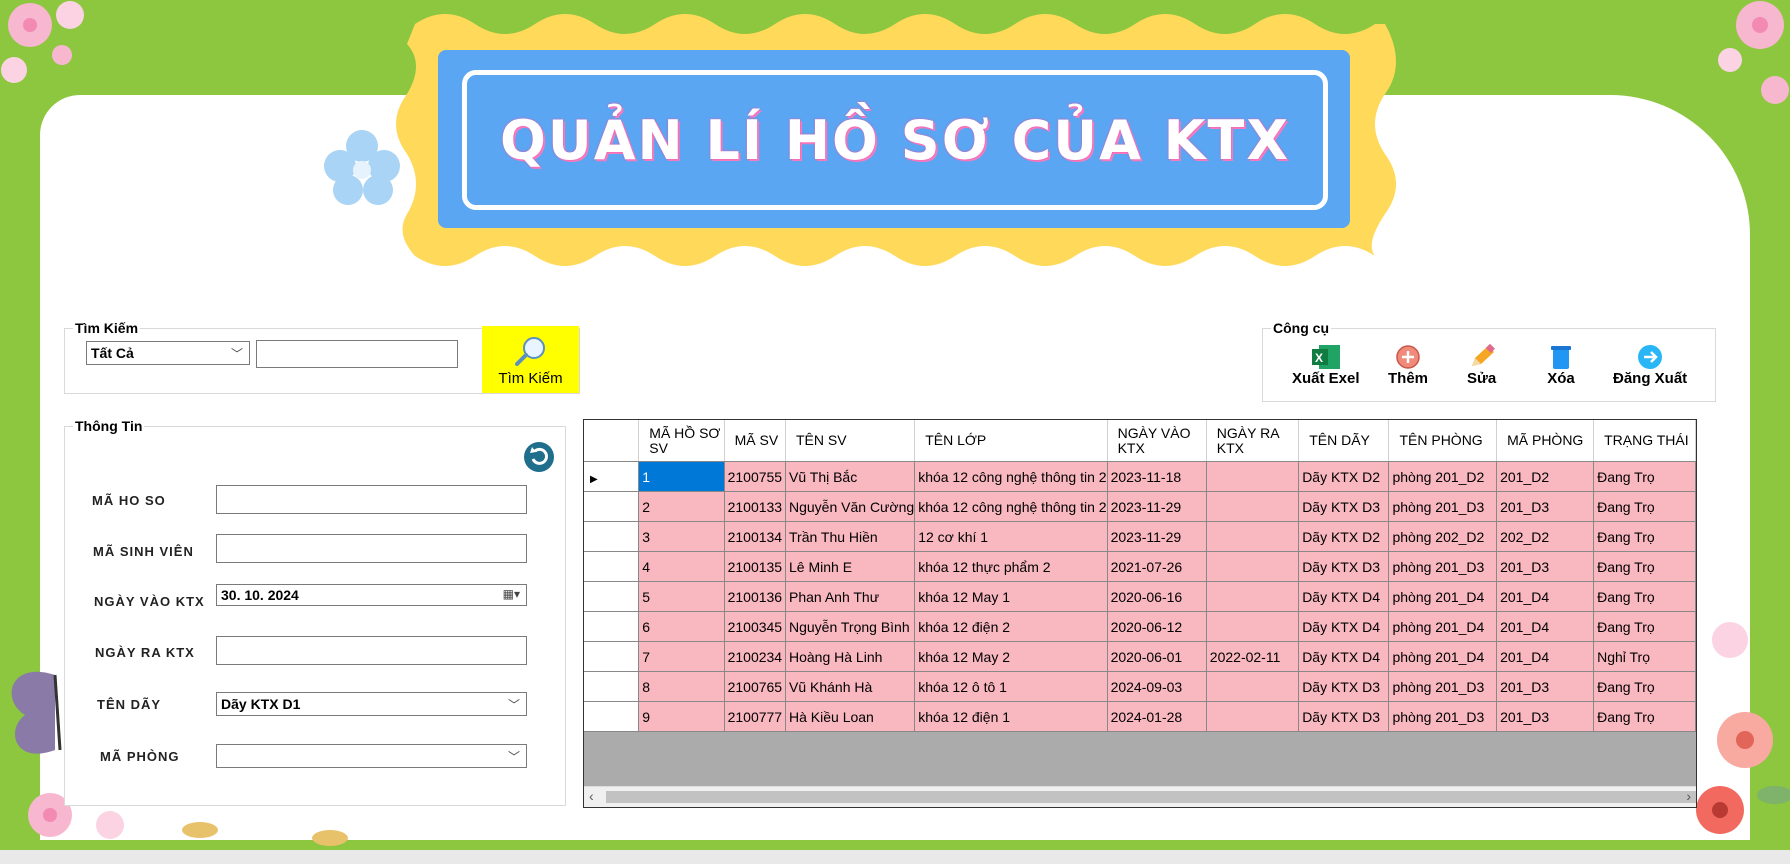 The height and width of the screenshot is (864, 1790). I want to click on table-cell: Hoàng Hà Linh, so click(850, 656).